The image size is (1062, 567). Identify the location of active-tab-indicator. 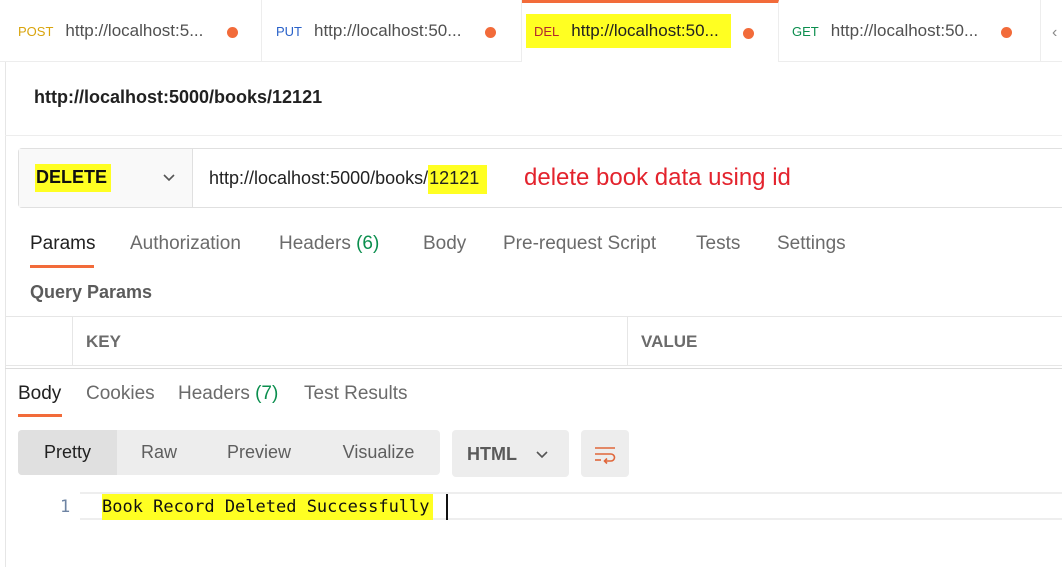
(62, 266).